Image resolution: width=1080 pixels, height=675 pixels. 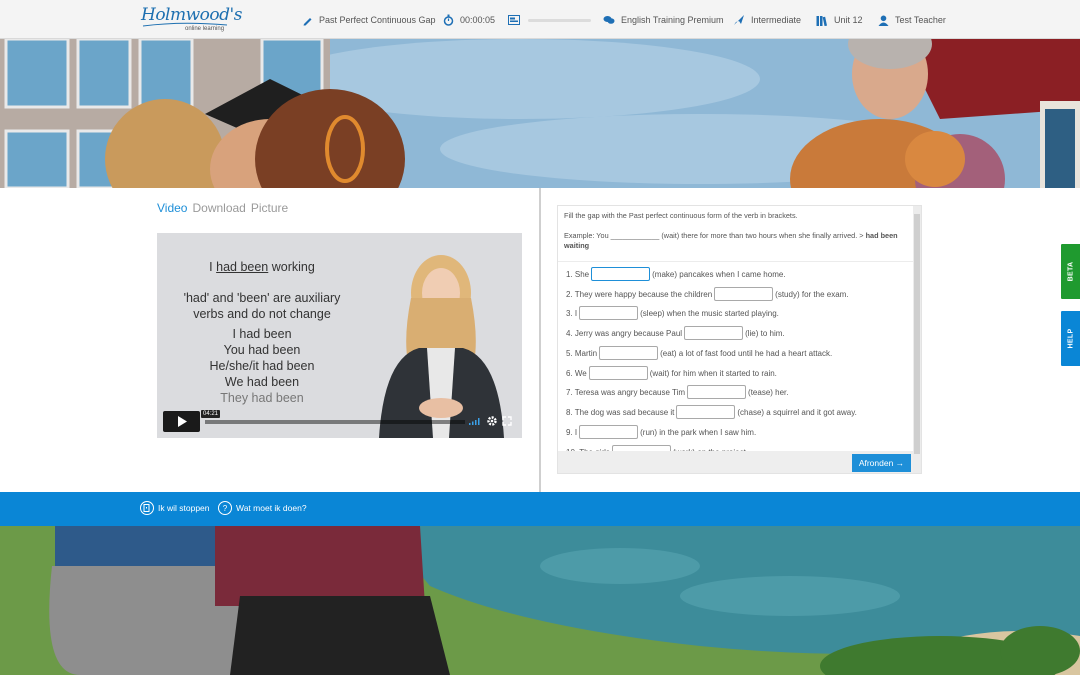 What do you see at coordinates (377, 20) in the screenshot?
I see `lesson-title: Past Perfect Continuous Gap` at bounding box center [377, 20].